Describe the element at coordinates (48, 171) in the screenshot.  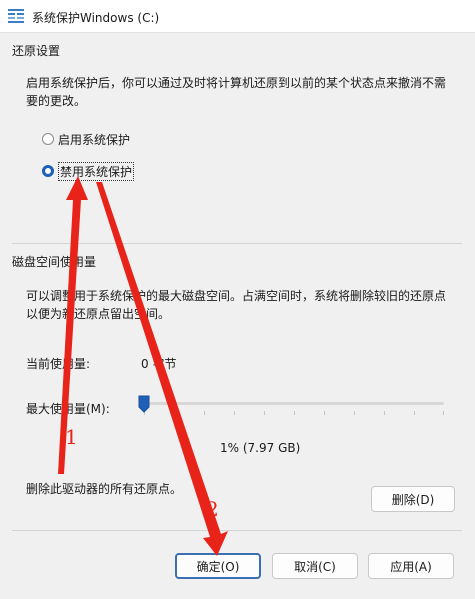
I see `radio-disable-indicator` at that location.